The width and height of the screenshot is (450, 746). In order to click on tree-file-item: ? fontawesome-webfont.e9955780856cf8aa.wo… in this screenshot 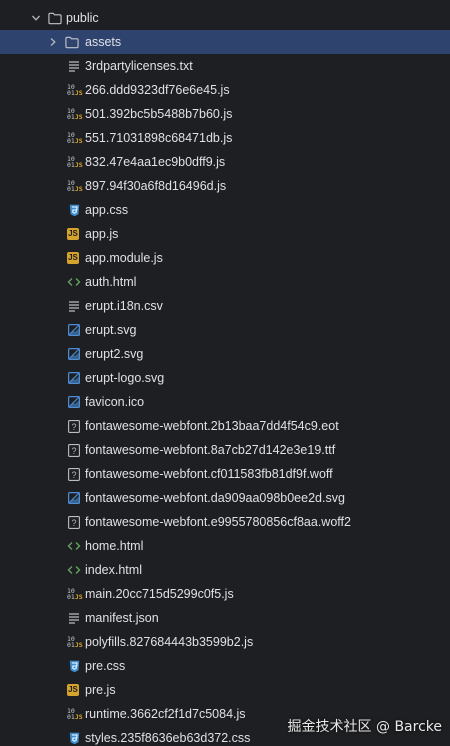, I will do `click(225, 522)`.